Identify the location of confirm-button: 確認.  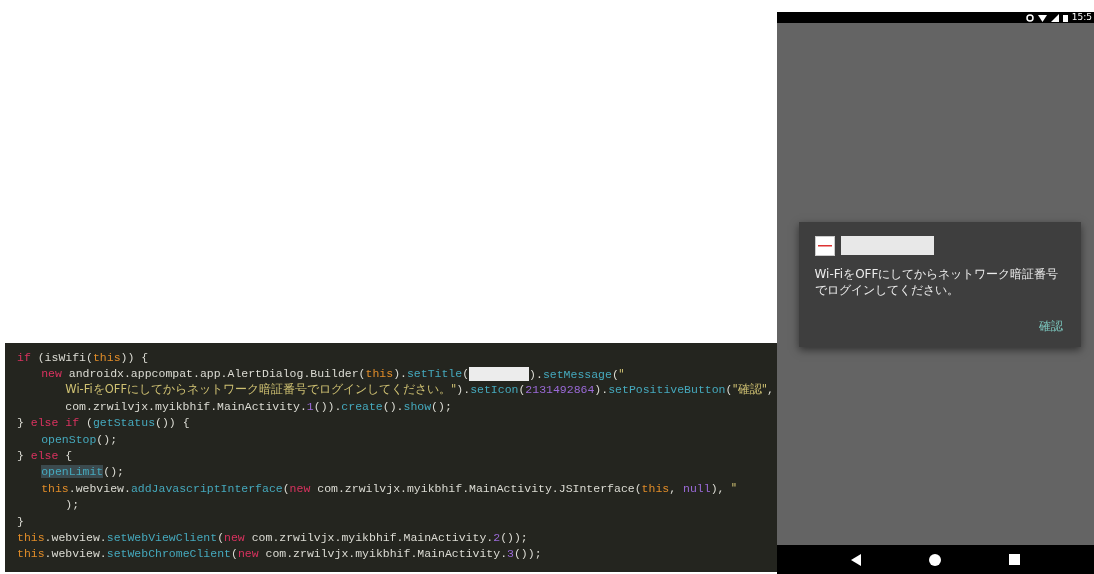
(1050, 326).